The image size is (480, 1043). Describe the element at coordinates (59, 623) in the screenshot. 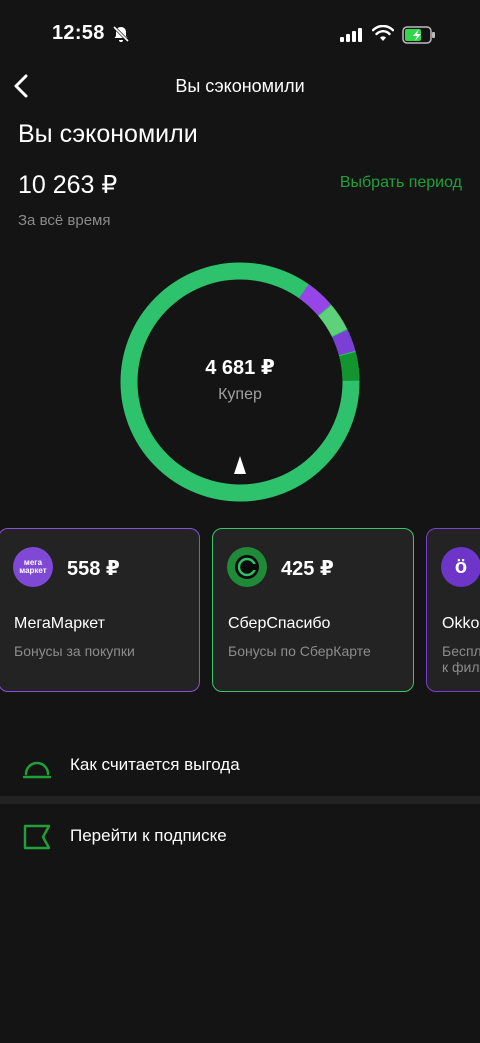

I see `card-title: МегаМаркет` at that location.